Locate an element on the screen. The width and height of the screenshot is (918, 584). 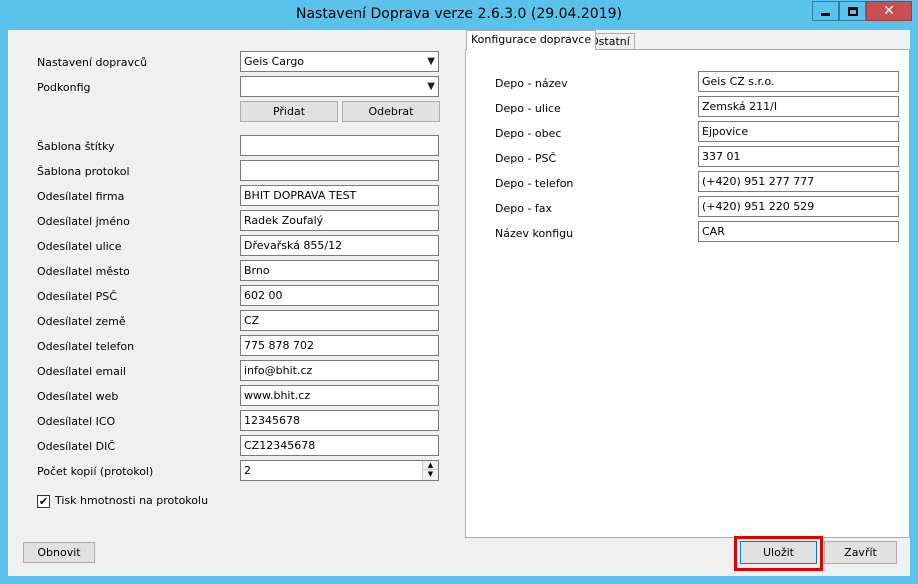
print-weight-checkbox: ✔ is located at coordinates (43, 501).